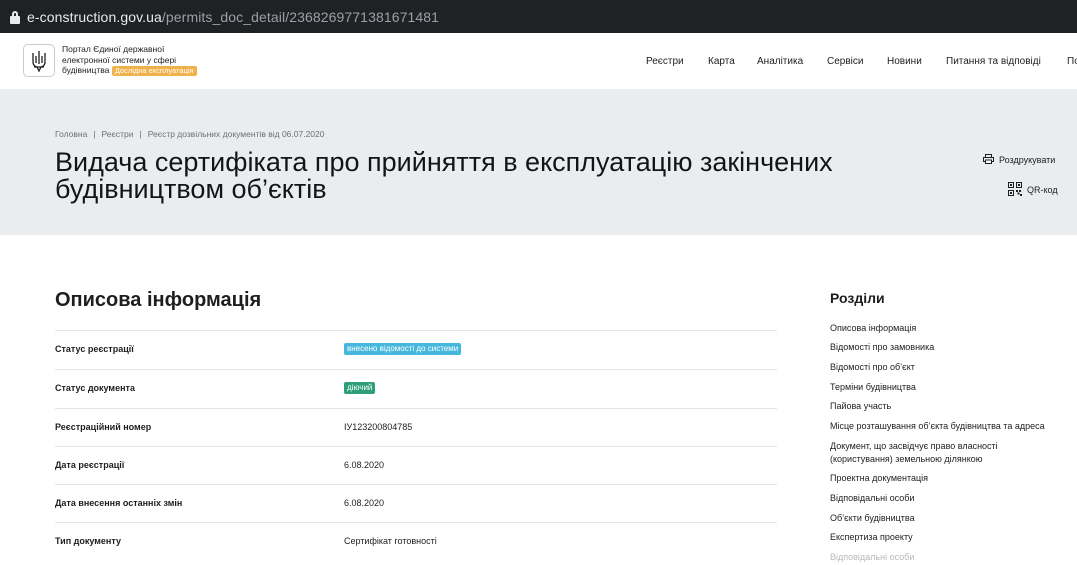  What do you see at coordinates (871, 537) in the screenshot?
I see `sidebar-item-project-expertise: Експертиза проекту` at bounding box center [871, 537].